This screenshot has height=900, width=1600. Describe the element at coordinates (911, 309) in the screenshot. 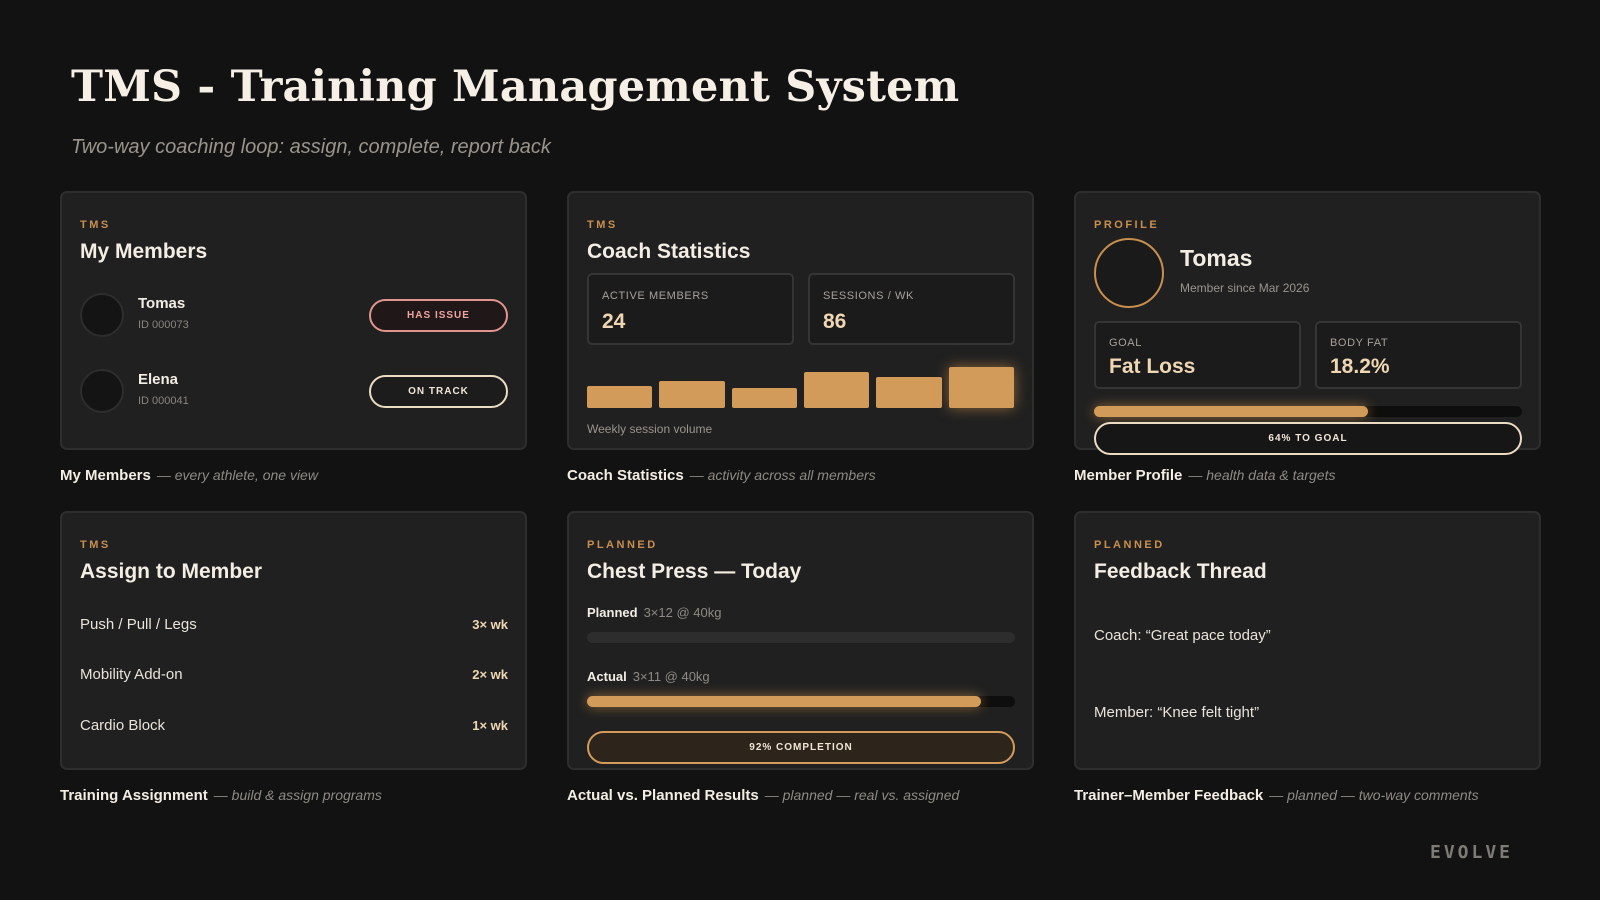

I see `sessions-per-week-stat: SESSIONS / WK 86` at that location.